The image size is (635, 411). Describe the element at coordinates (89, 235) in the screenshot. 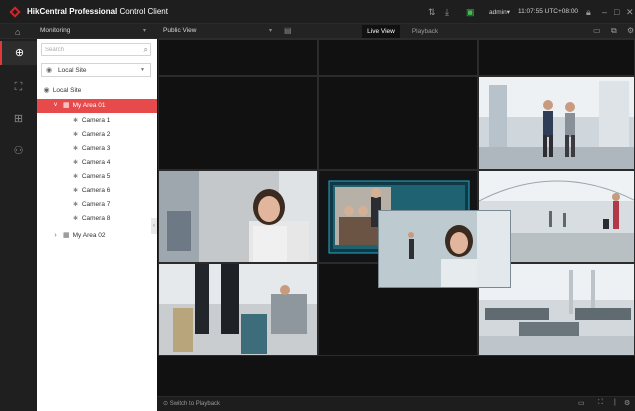

I see `tree-area-label: My Area 02` at that location.